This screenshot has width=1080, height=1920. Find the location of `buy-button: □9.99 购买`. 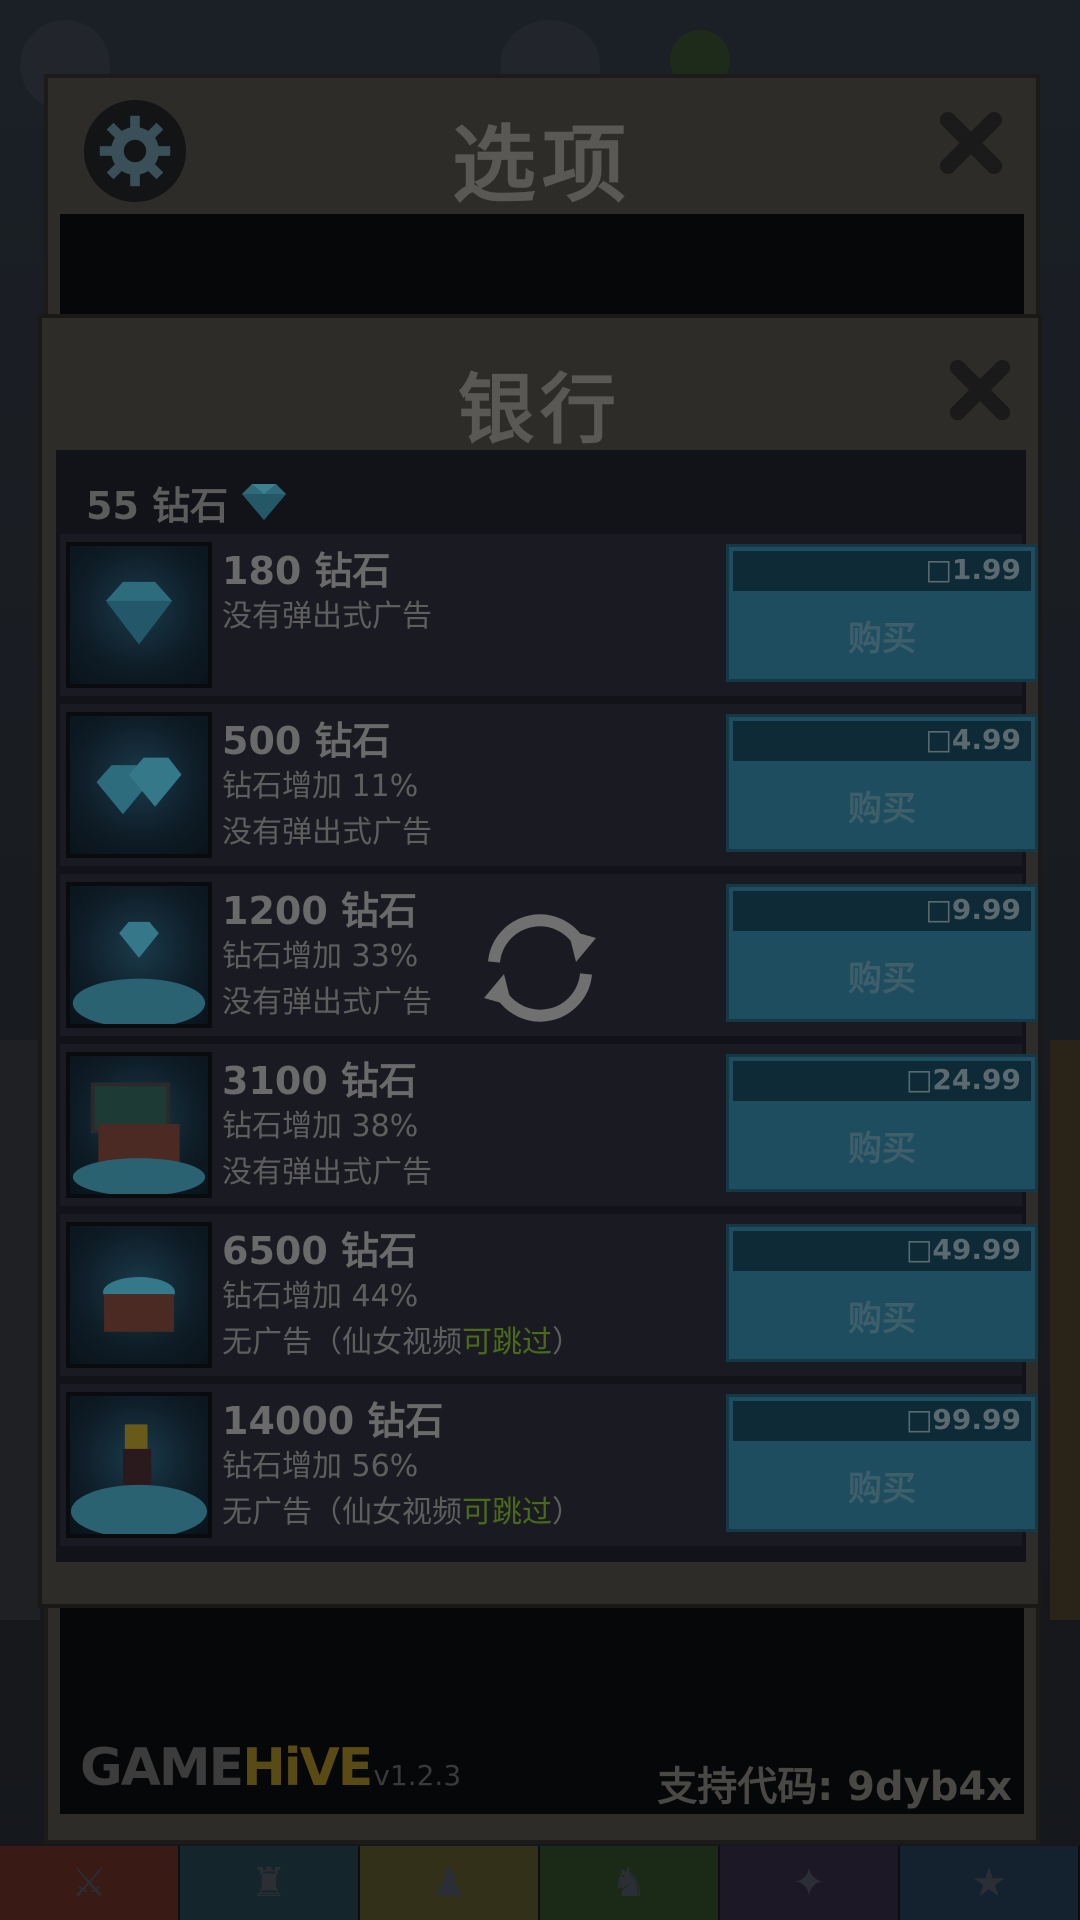

buy-button: □9.99 购买 is located at coordinates (882, 953).